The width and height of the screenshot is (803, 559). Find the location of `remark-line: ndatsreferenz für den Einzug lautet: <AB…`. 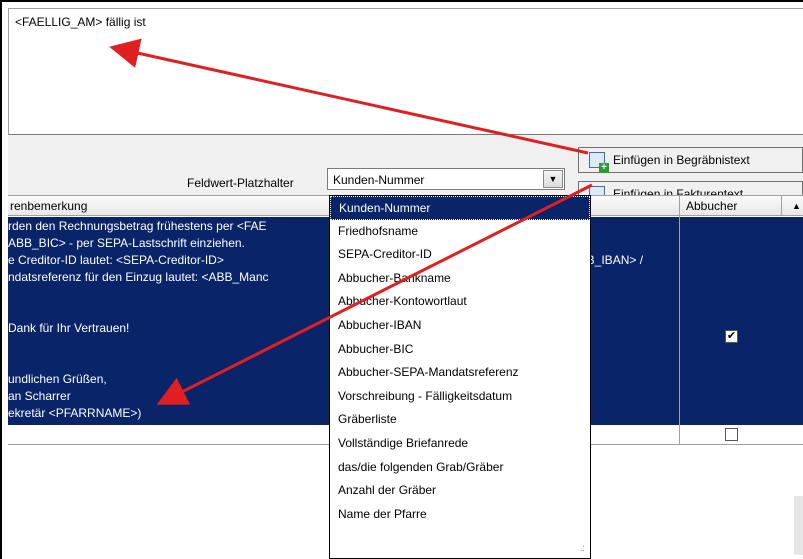

remark-line: ndatsreferenz für den Einzug lautet: <AB… is located at coordinates (138, 277).